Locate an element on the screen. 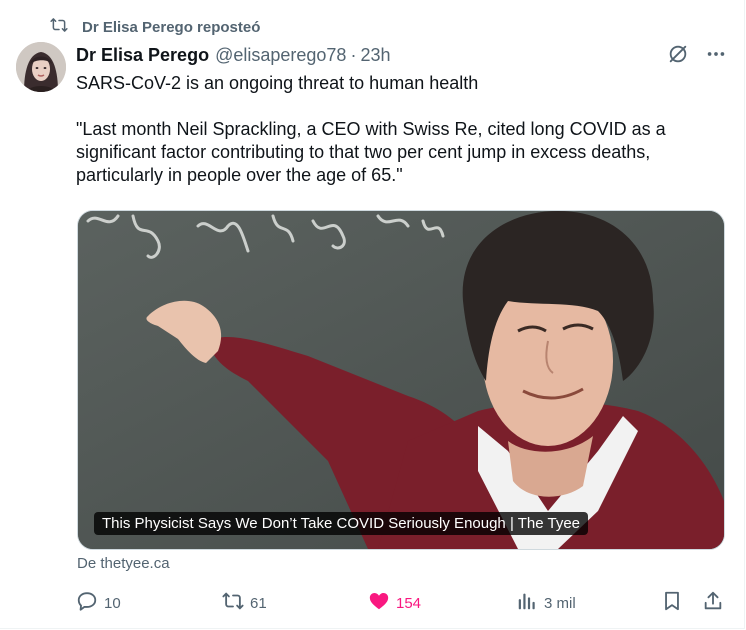 Image resolution: width=746 pixels, height=630 pixels. post-time: 23h is located at coordinates (375, 55).